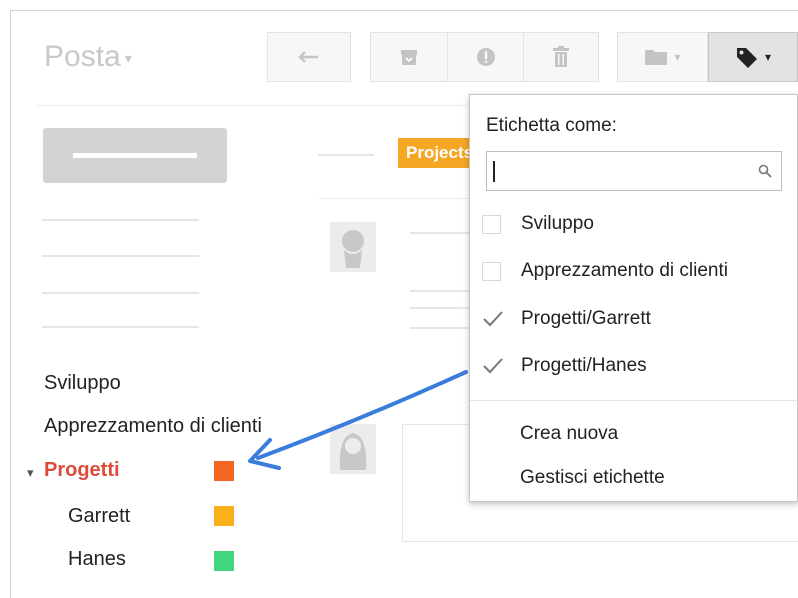  Describe the element at coordinates (634, 171) in the screenshot. I see `label-search-input` at that location.